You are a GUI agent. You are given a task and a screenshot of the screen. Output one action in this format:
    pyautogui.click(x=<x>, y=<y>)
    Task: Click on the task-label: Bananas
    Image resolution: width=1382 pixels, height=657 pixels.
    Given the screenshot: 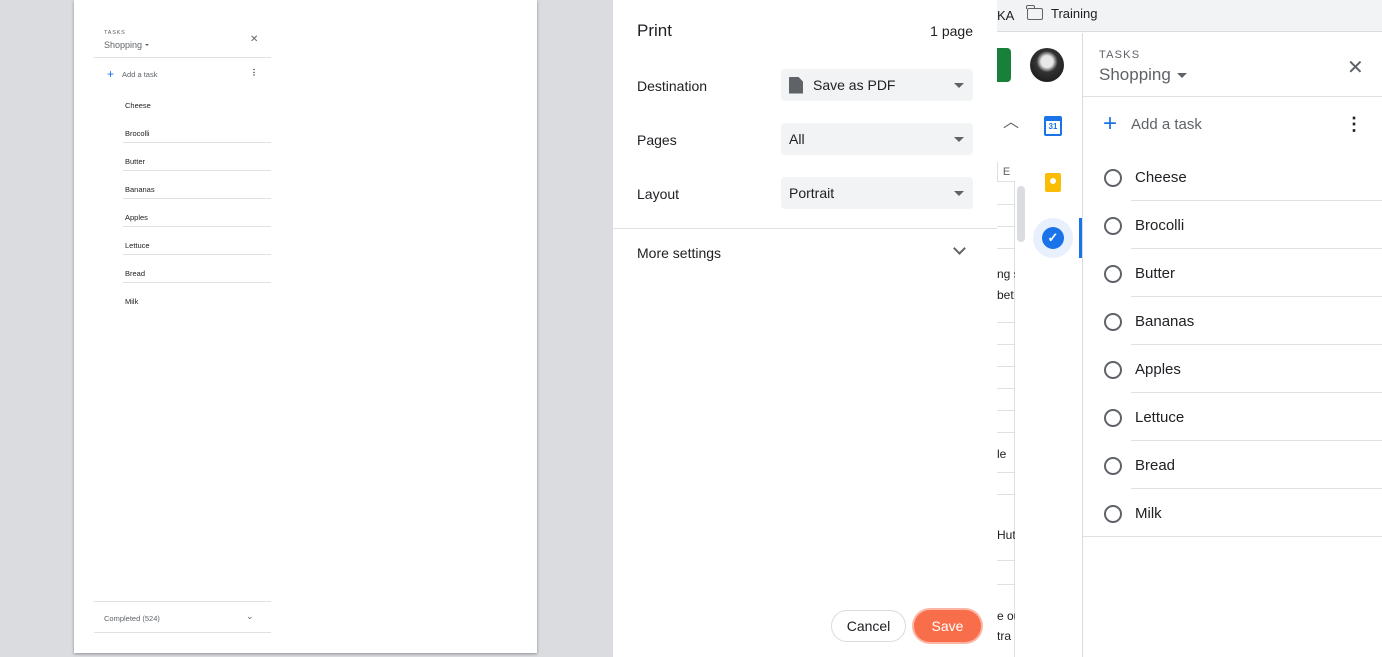 What is the action you would take?
    pyautogui.click(x=1164, y=321)
    